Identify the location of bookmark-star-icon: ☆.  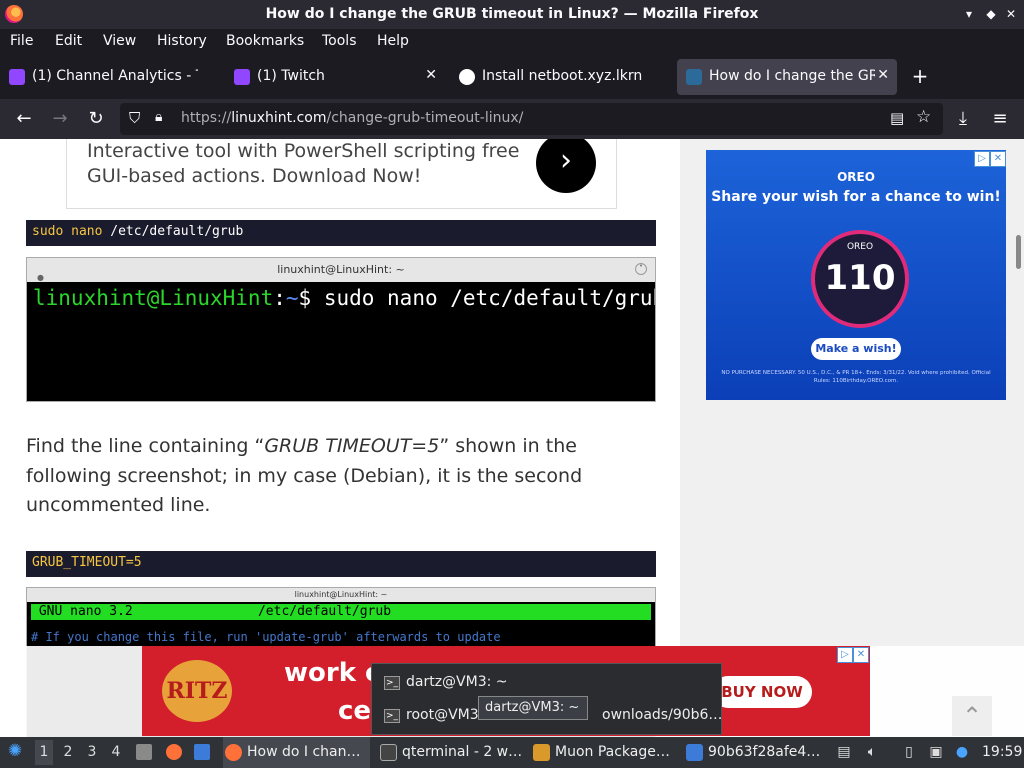
(923, 117).